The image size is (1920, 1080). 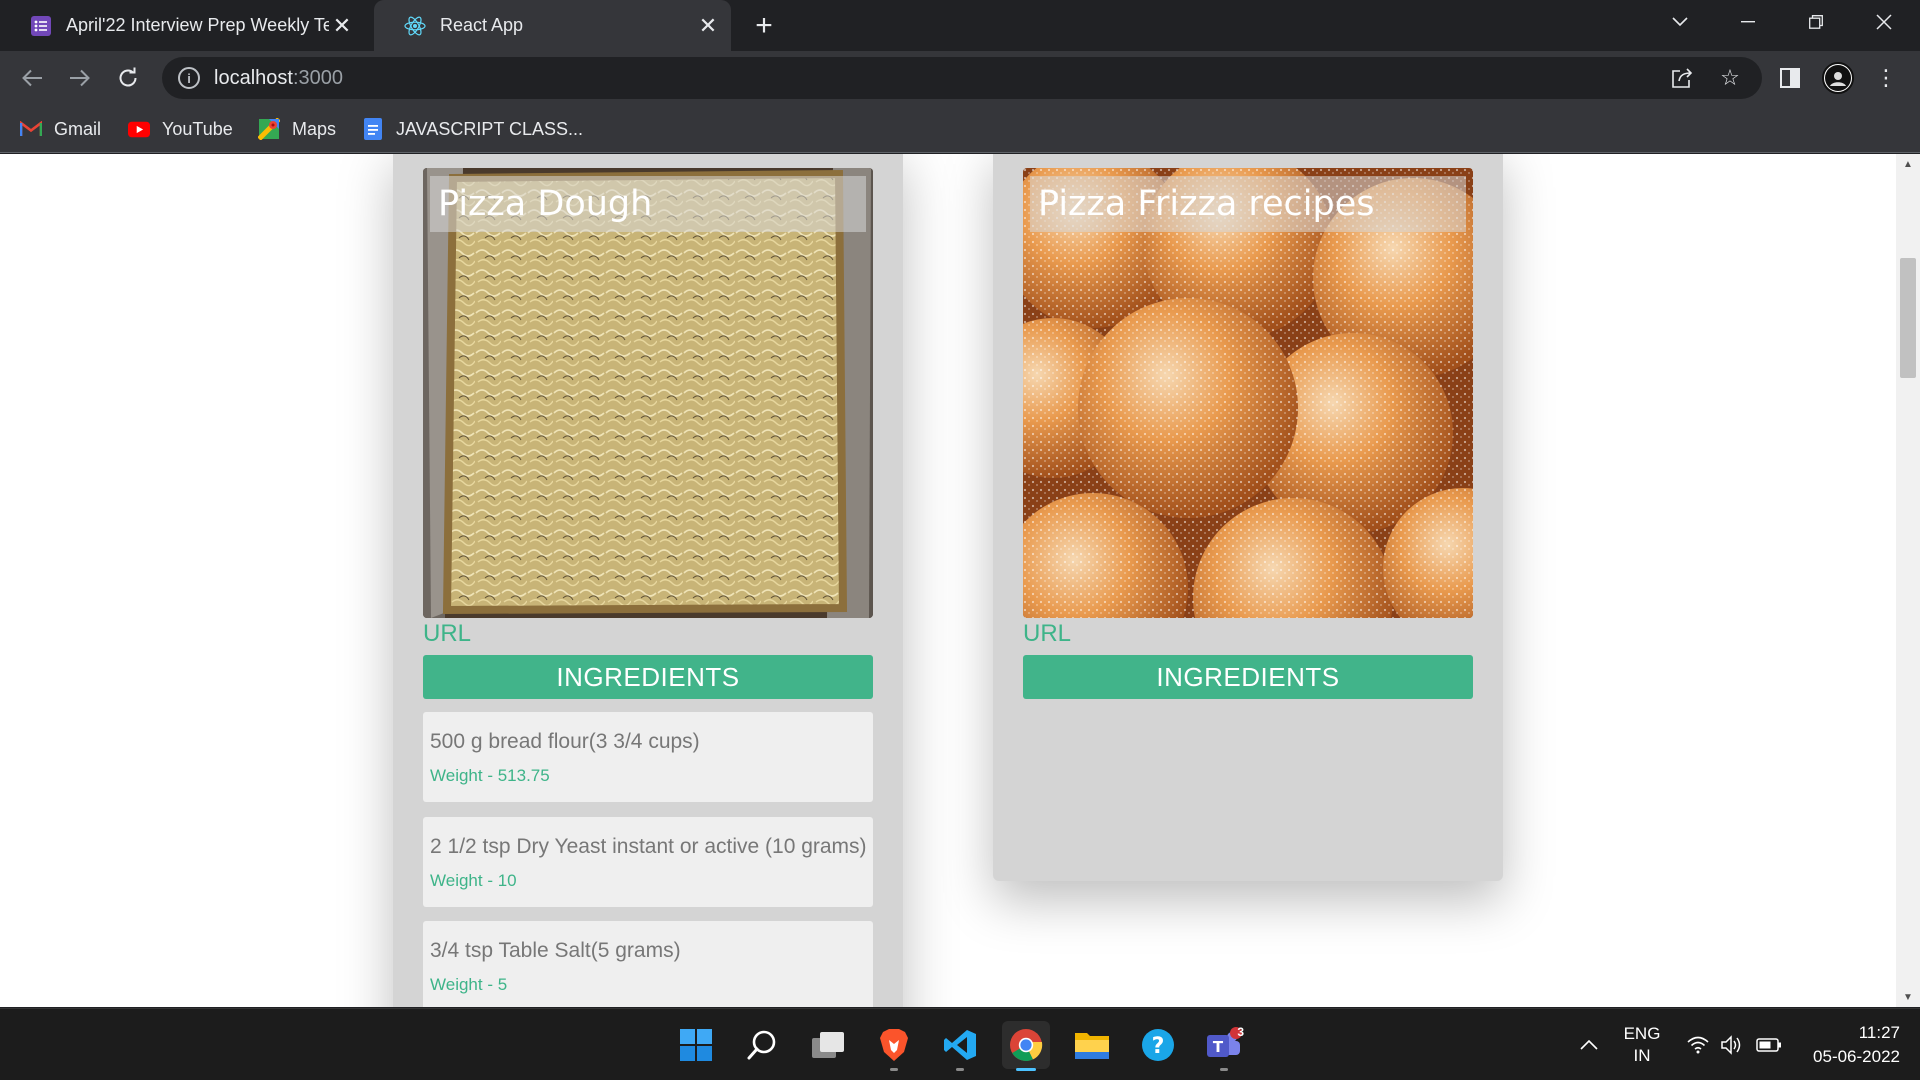 I want to click on bookmark-star-icon: ☆, so click(x=1730, y=78).